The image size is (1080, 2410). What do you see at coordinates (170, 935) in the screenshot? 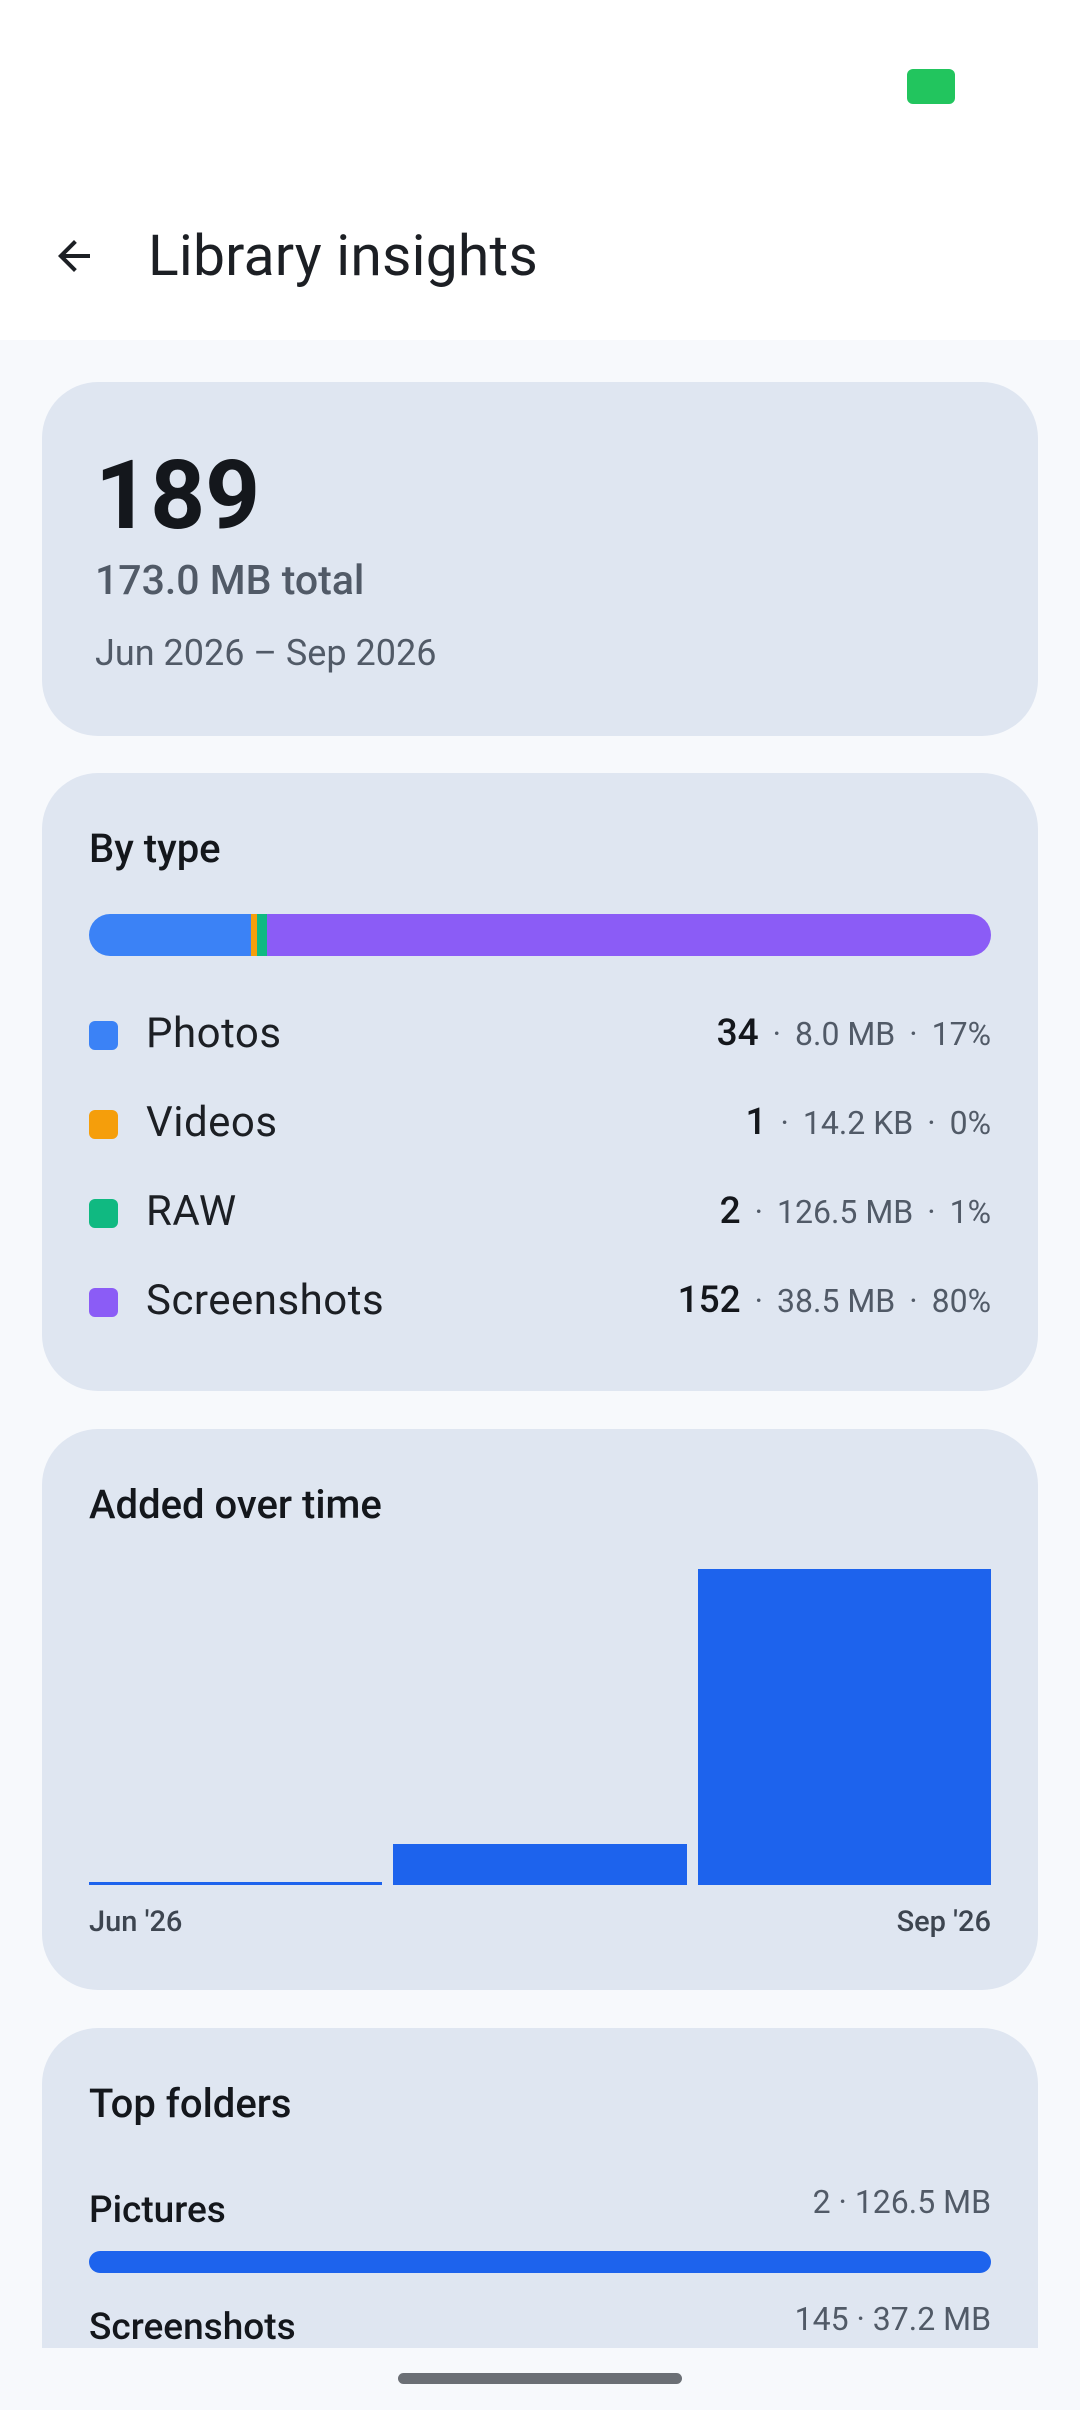
I see `type-bar-segment-photos` at bounding box center [170, 935].